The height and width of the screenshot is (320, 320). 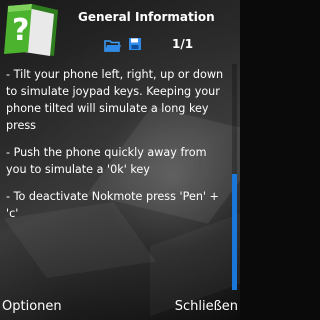 I want to click on help-book-icon: ?, so click(x=31, y=30).